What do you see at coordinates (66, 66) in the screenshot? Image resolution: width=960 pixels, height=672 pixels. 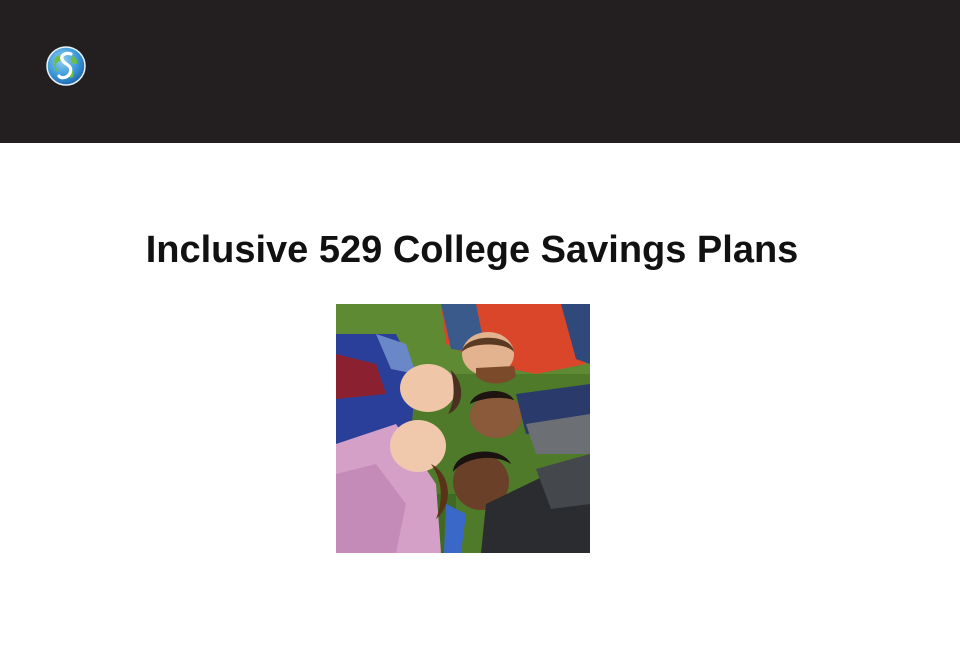 I see `globe-s-logo-icon` at bounding box center [66, 66].